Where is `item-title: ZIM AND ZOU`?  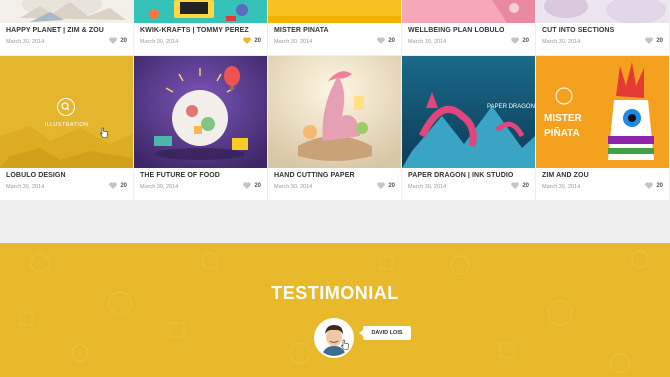 item-title: ZIM AND ZOU is located at coordinates (603, 175).